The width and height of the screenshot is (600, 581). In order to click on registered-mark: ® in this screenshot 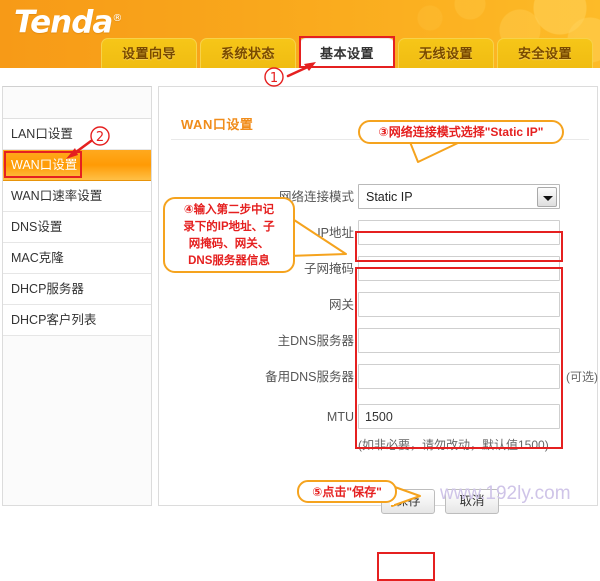, I will do `click(117, 18)`.